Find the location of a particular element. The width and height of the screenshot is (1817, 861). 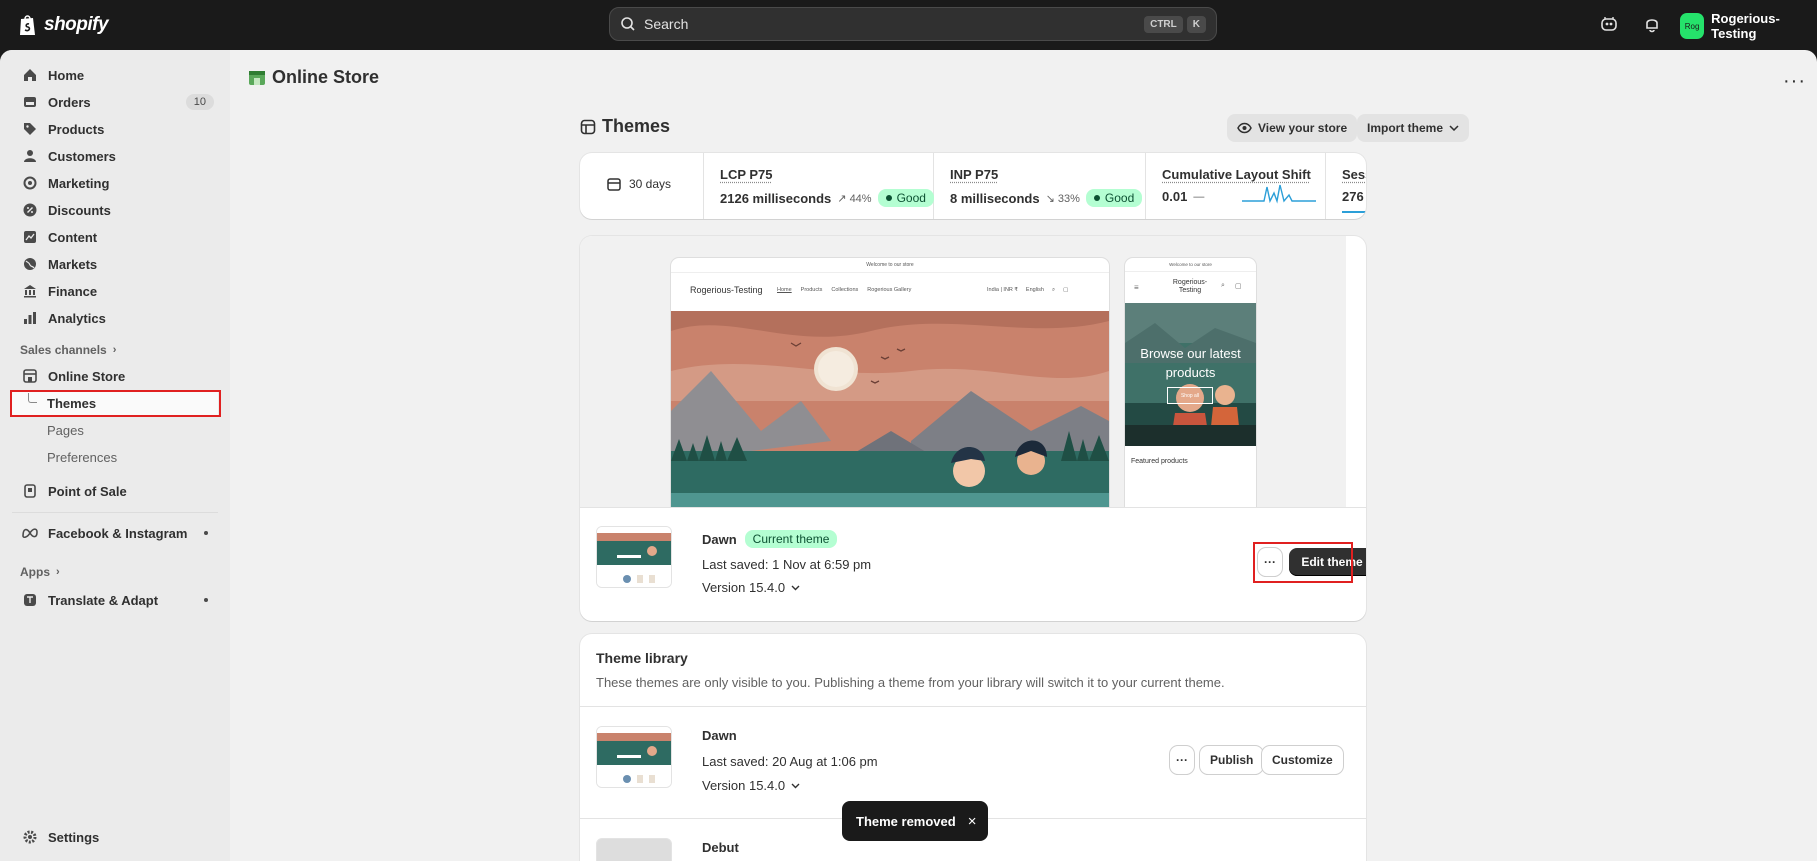

lcp-status-badge: Good is located at coordinates (905, 198).